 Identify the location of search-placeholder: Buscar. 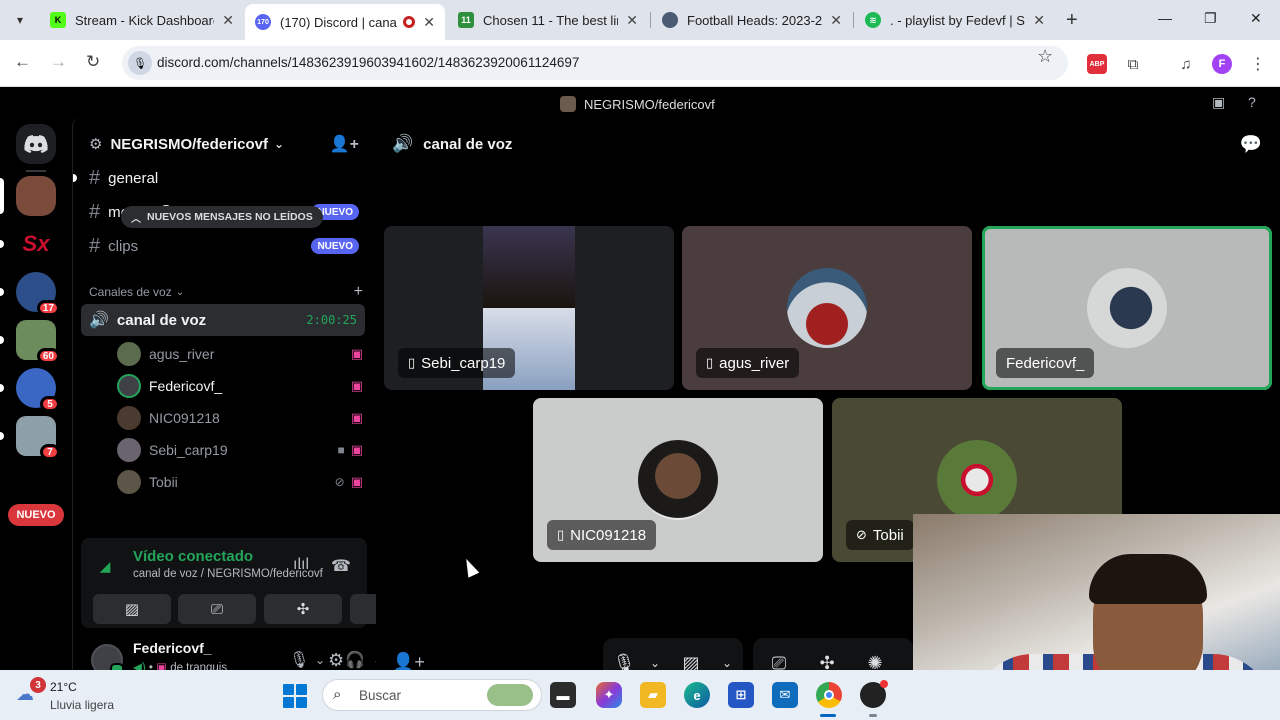
(380, 695).